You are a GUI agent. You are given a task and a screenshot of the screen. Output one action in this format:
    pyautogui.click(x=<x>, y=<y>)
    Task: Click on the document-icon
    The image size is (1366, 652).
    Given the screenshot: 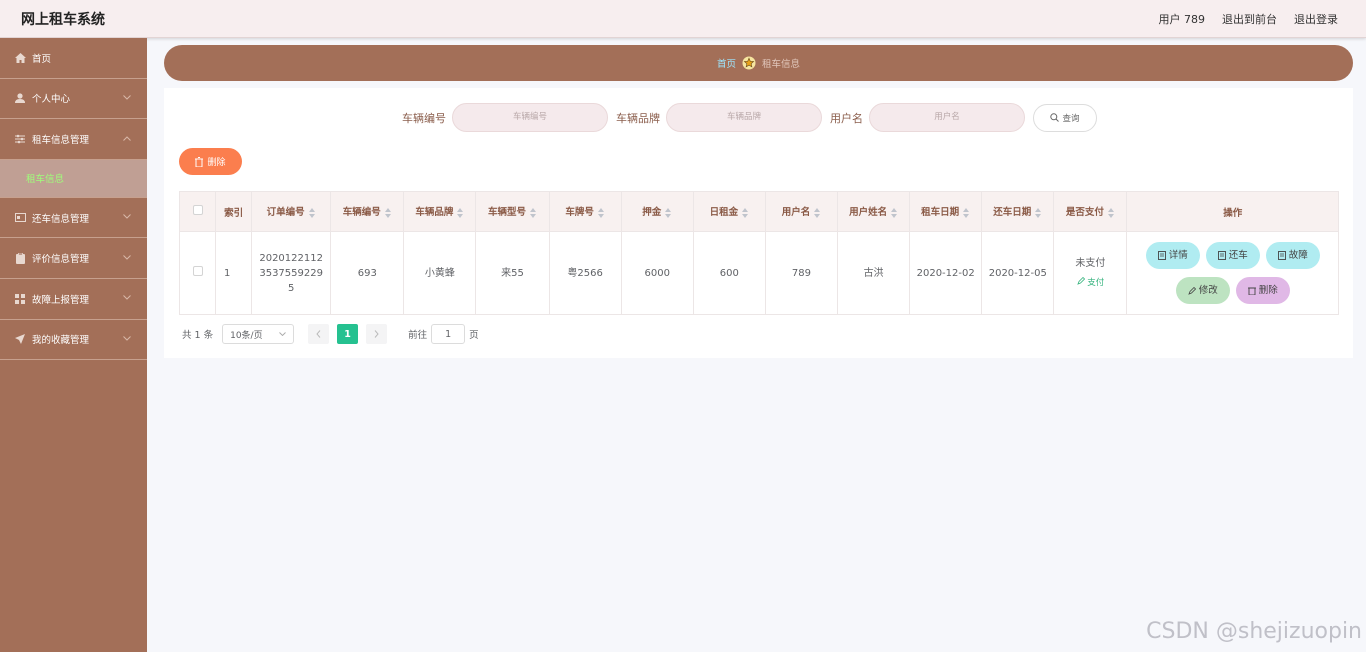 What is the action you would take?
    pyautogui.click(x=1281, y=255)
    